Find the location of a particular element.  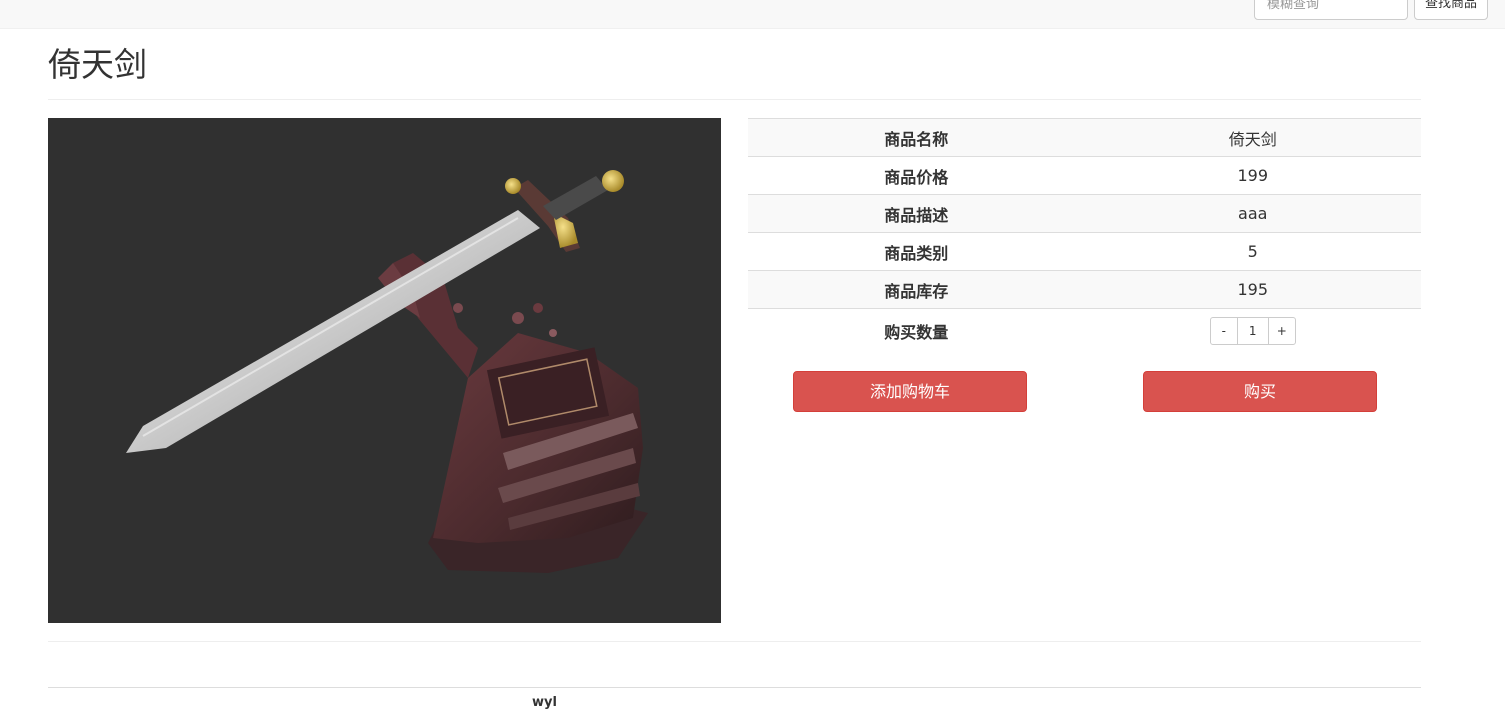

buy-button: 购买 is located at coordinates (1260, 391).